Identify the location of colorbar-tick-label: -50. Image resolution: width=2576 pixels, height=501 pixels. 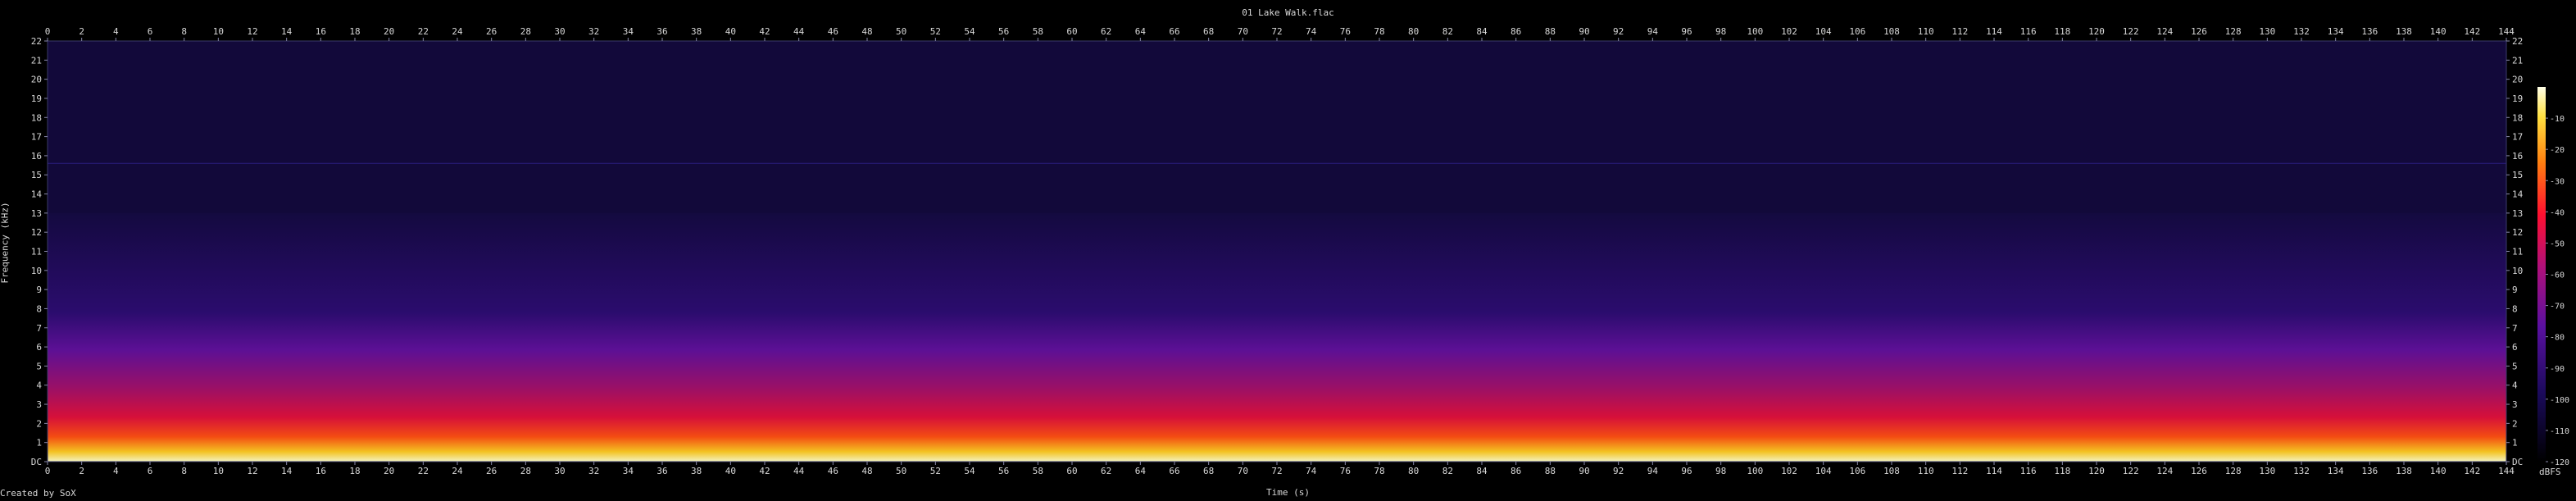
(2557, 243).